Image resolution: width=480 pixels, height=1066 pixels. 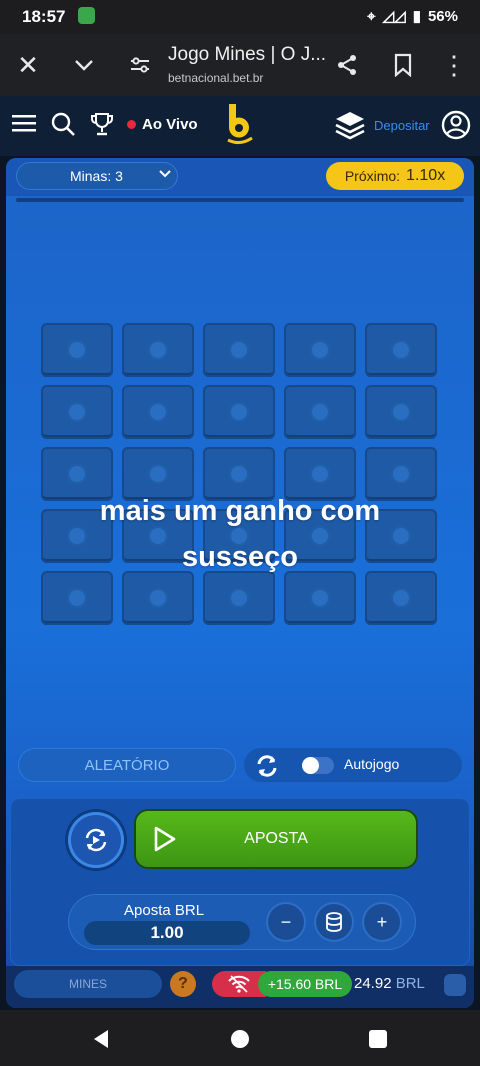 I want to click on menu-icon, so click(x=24, y=125).